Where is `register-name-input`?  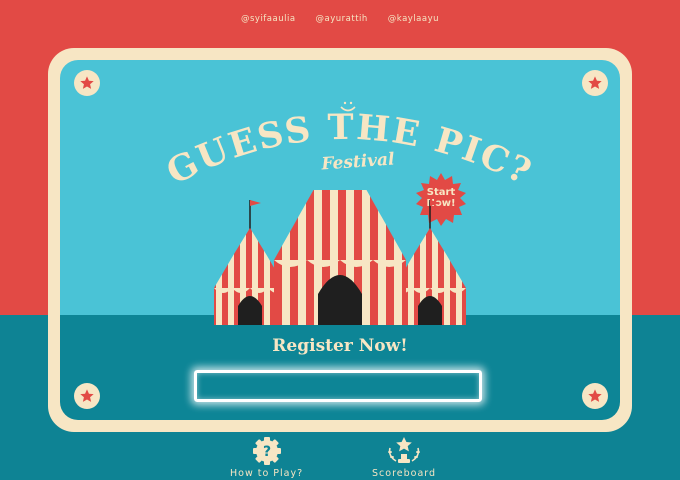 register-name-input is located at coordinates (338, 386).